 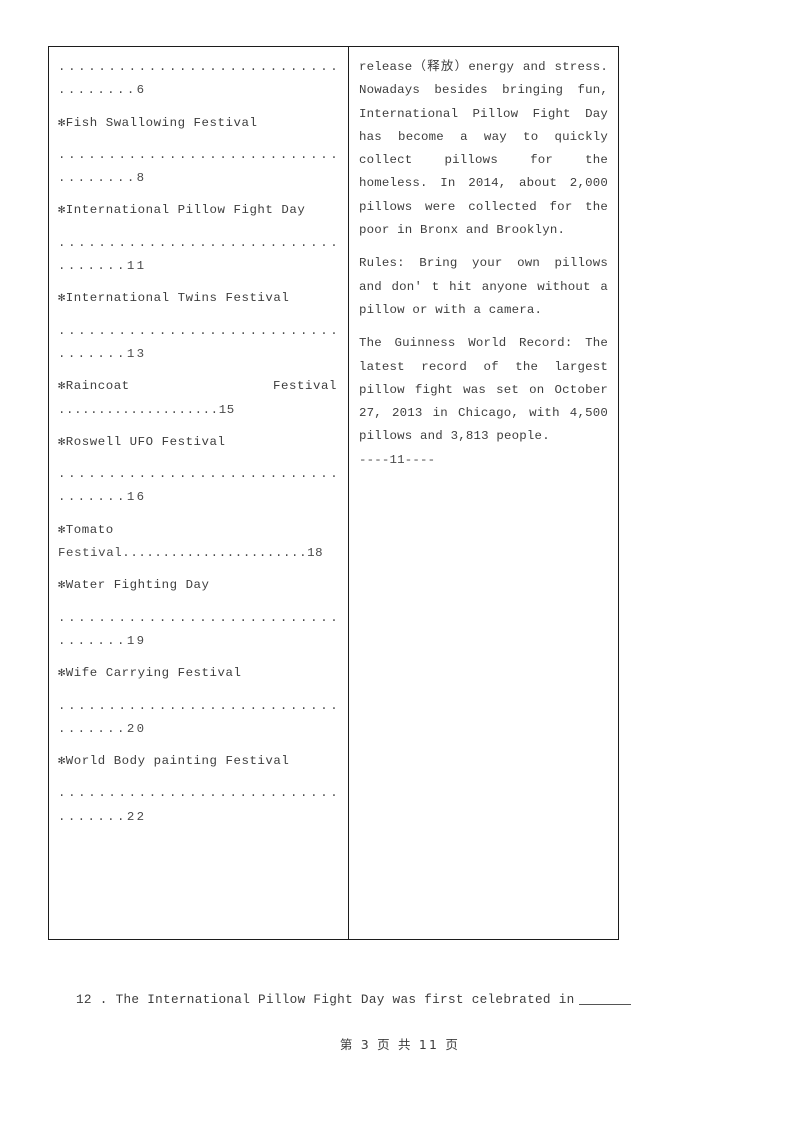 What do you see at coordinates (102, 728) in the screenshot?
I see `leader-tail: .......20` at bounding box center [102, 728].